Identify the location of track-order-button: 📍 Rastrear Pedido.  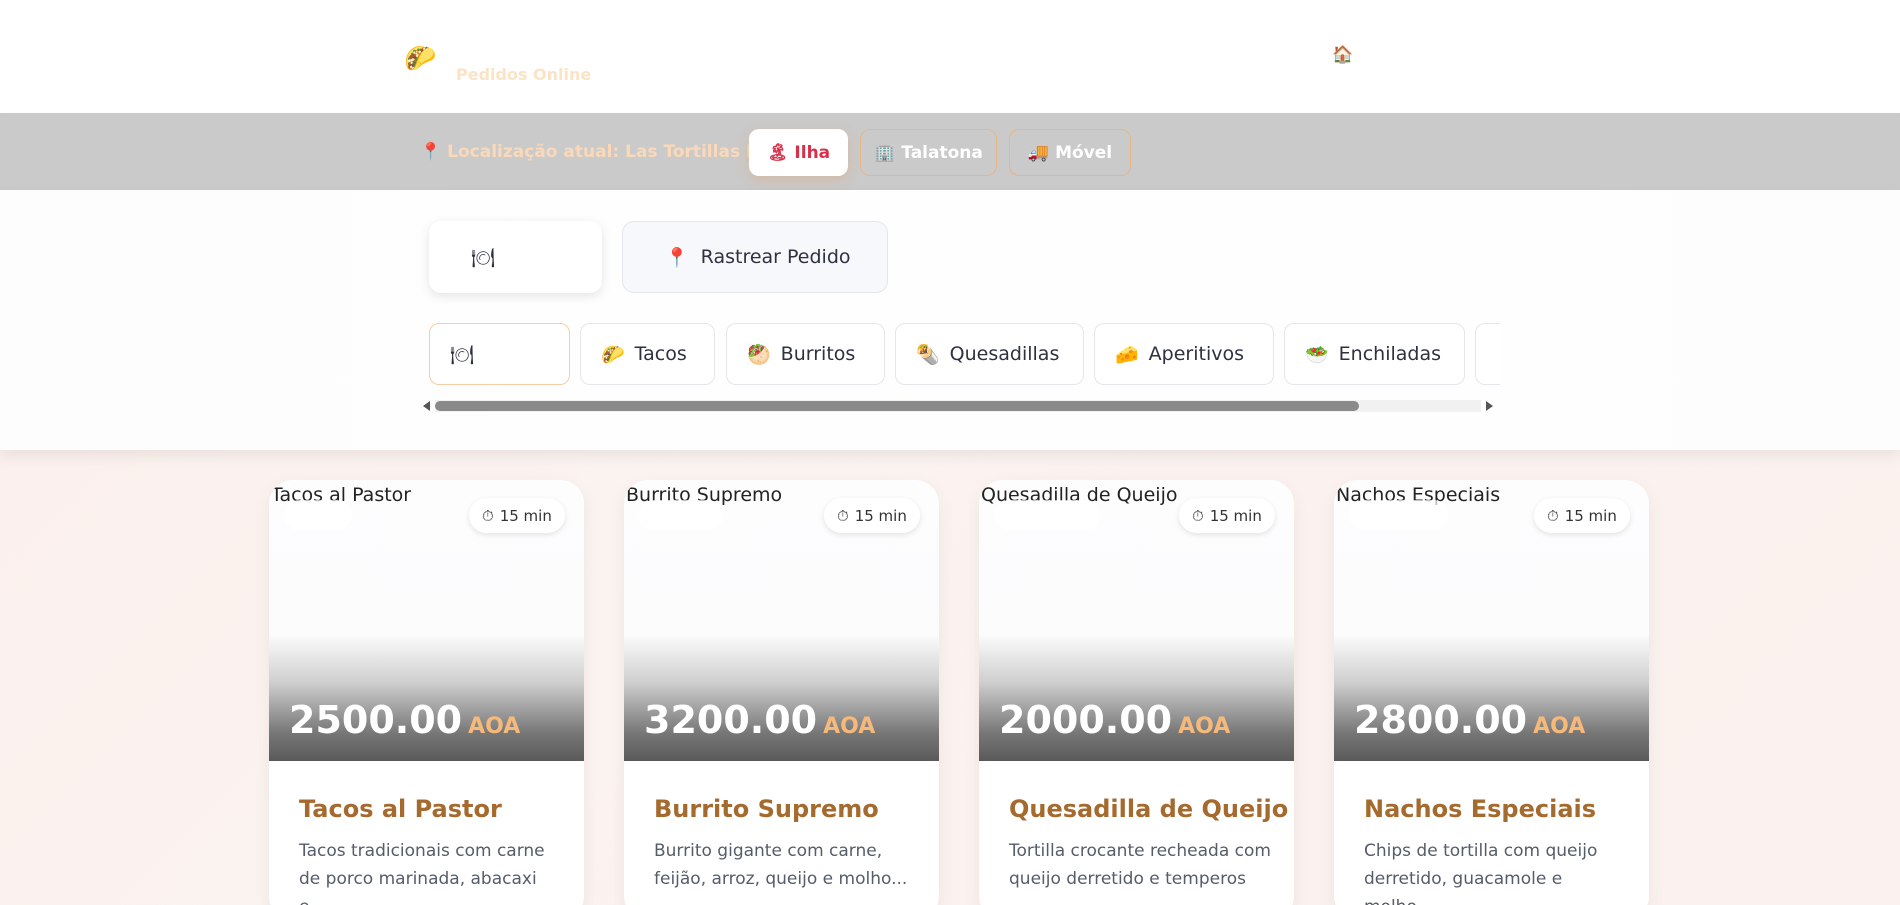
(755, 257).